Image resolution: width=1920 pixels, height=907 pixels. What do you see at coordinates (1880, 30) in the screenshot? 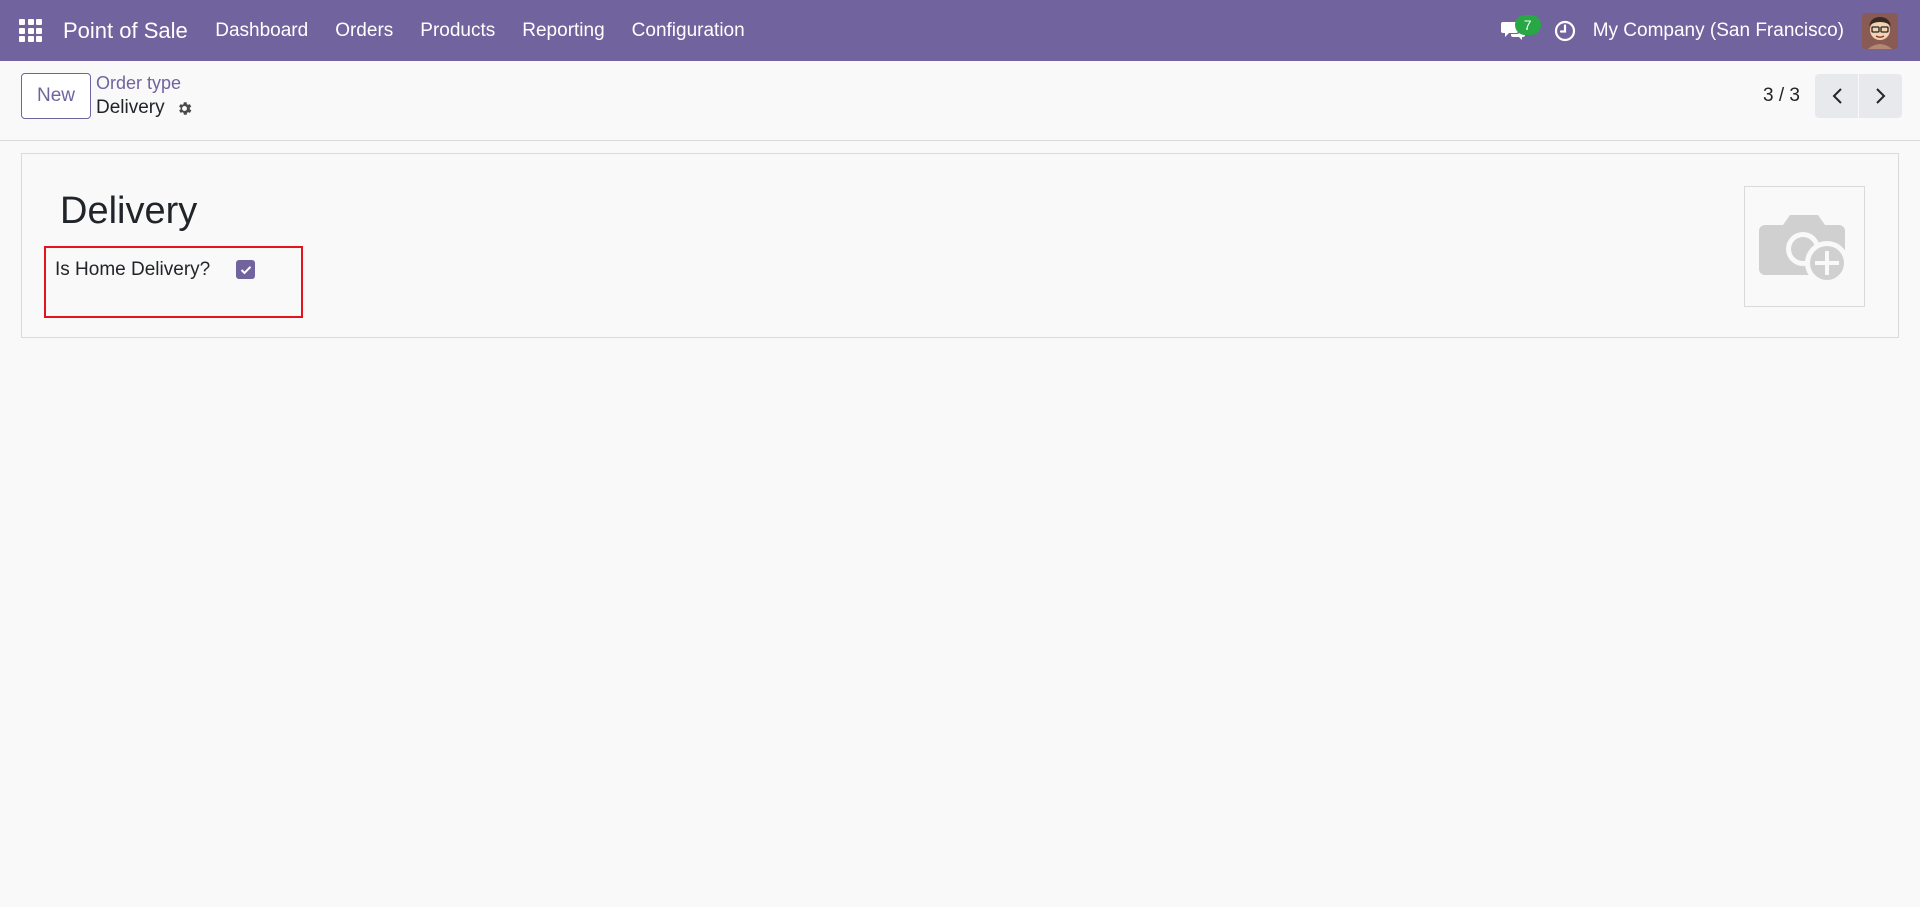
I see `user-avatar` at bounding box center [1880, 30].